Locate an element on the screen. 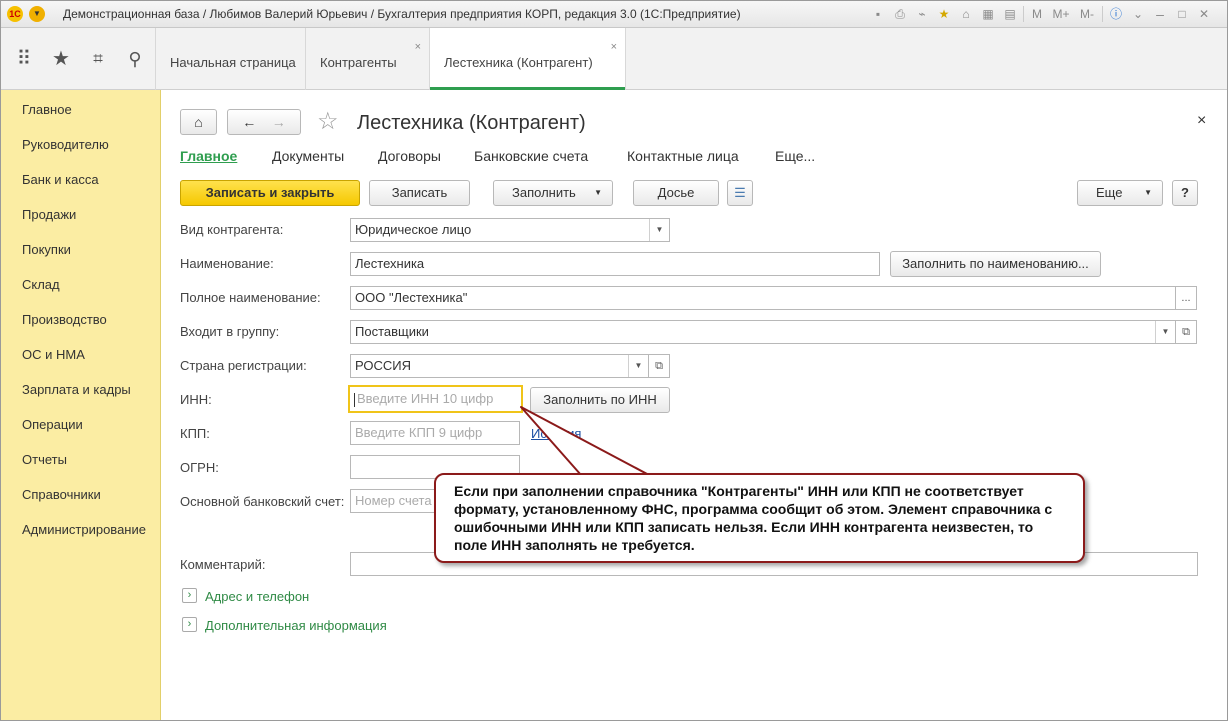 The height and width of the screenshot is (721, 1228). list-icon: ☰ is located at coordinates (740, 193).